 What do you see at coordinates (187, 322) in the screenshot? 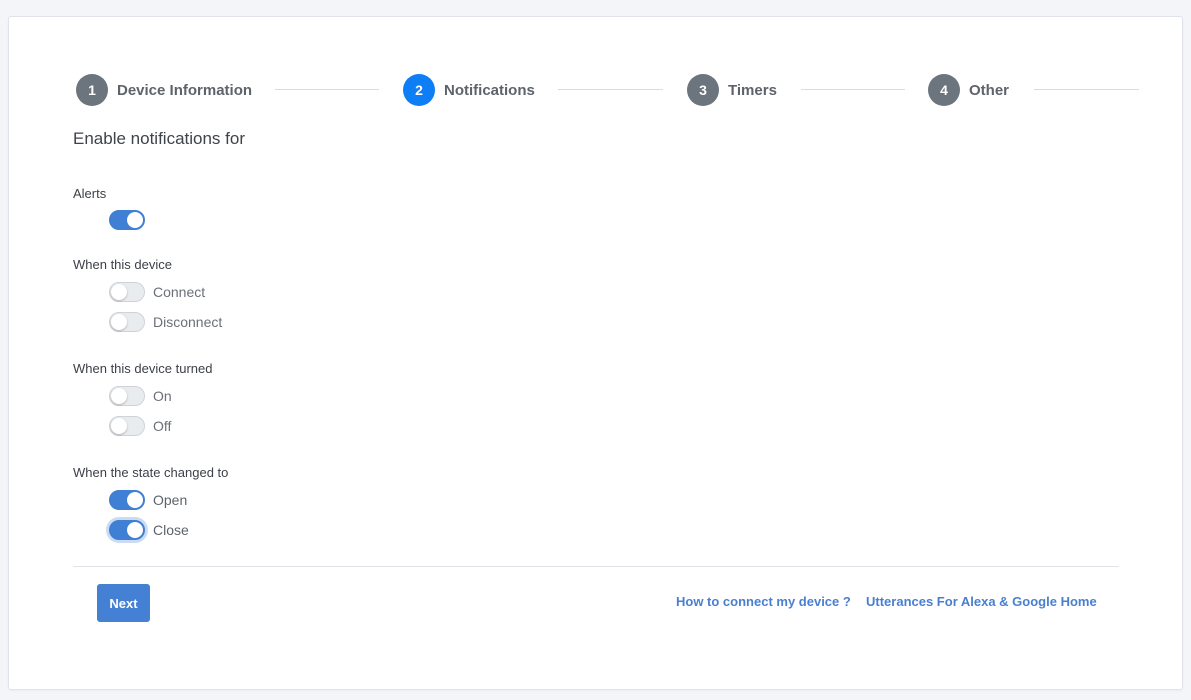
I see `disconnect-label: Disconnect` at bounding box center [187, 322].